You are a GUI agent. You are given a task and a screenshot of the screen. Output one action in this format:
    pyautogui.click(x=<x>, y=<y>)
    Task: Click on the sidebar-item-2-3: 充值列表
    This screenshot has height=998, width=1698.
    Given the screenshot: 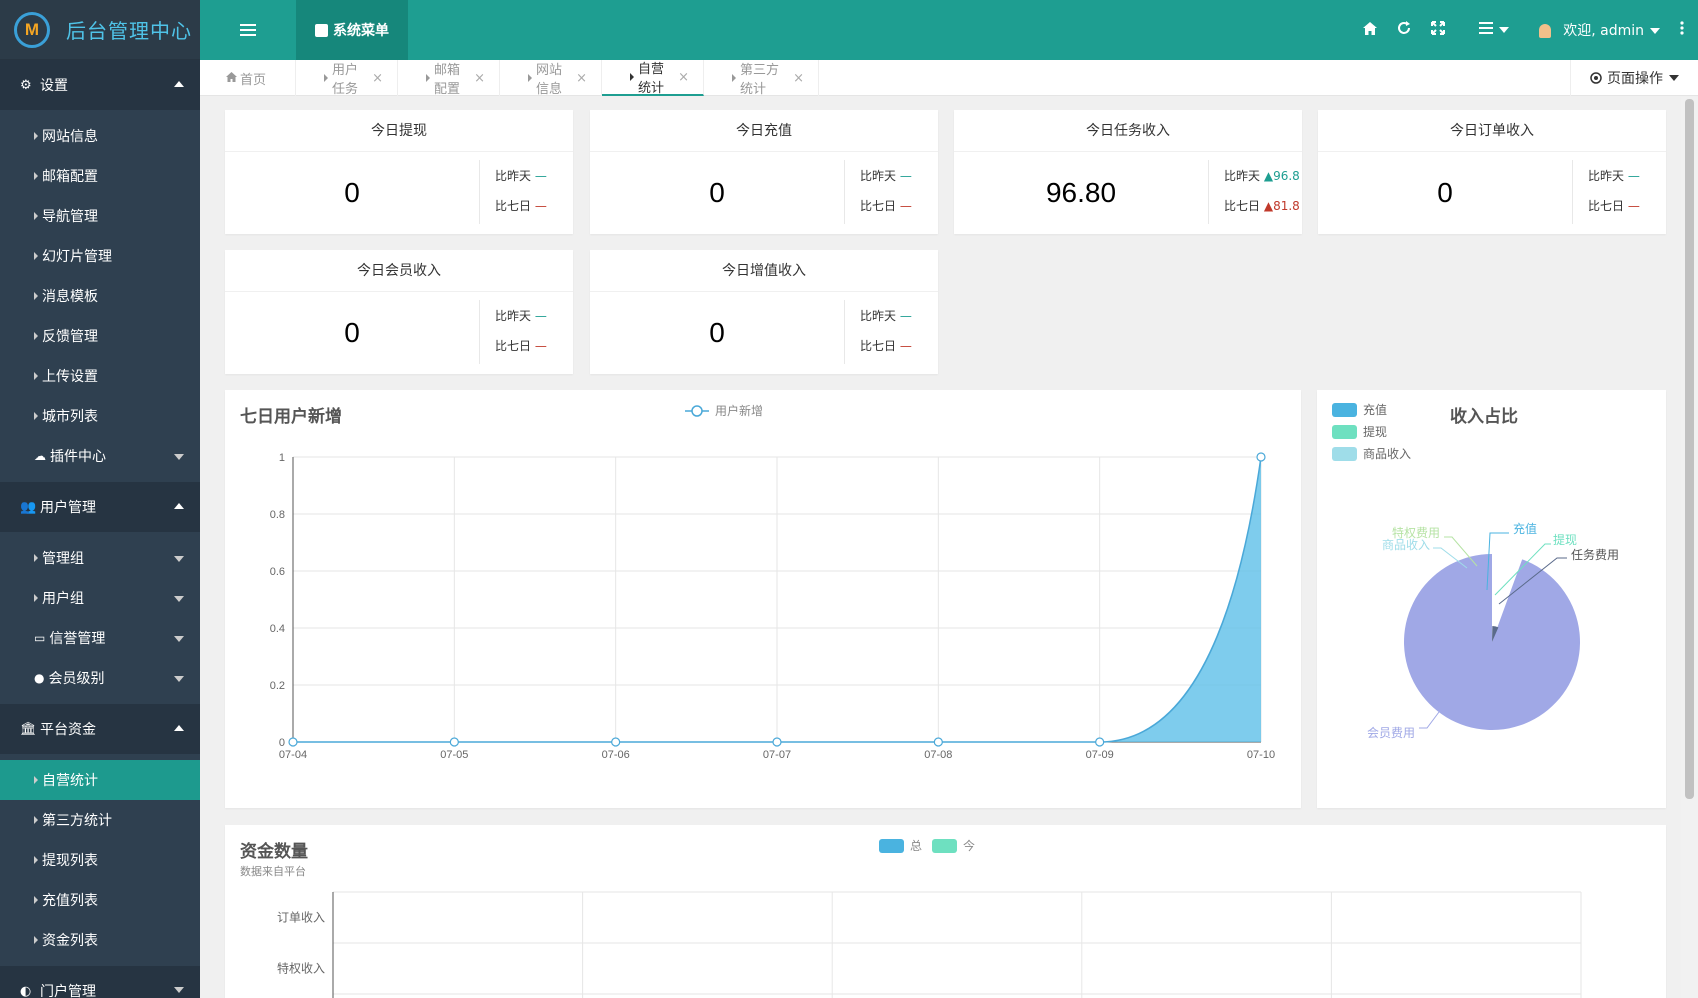 What is the action you would take?
    pyautogui.click(x=100, y=900)
    